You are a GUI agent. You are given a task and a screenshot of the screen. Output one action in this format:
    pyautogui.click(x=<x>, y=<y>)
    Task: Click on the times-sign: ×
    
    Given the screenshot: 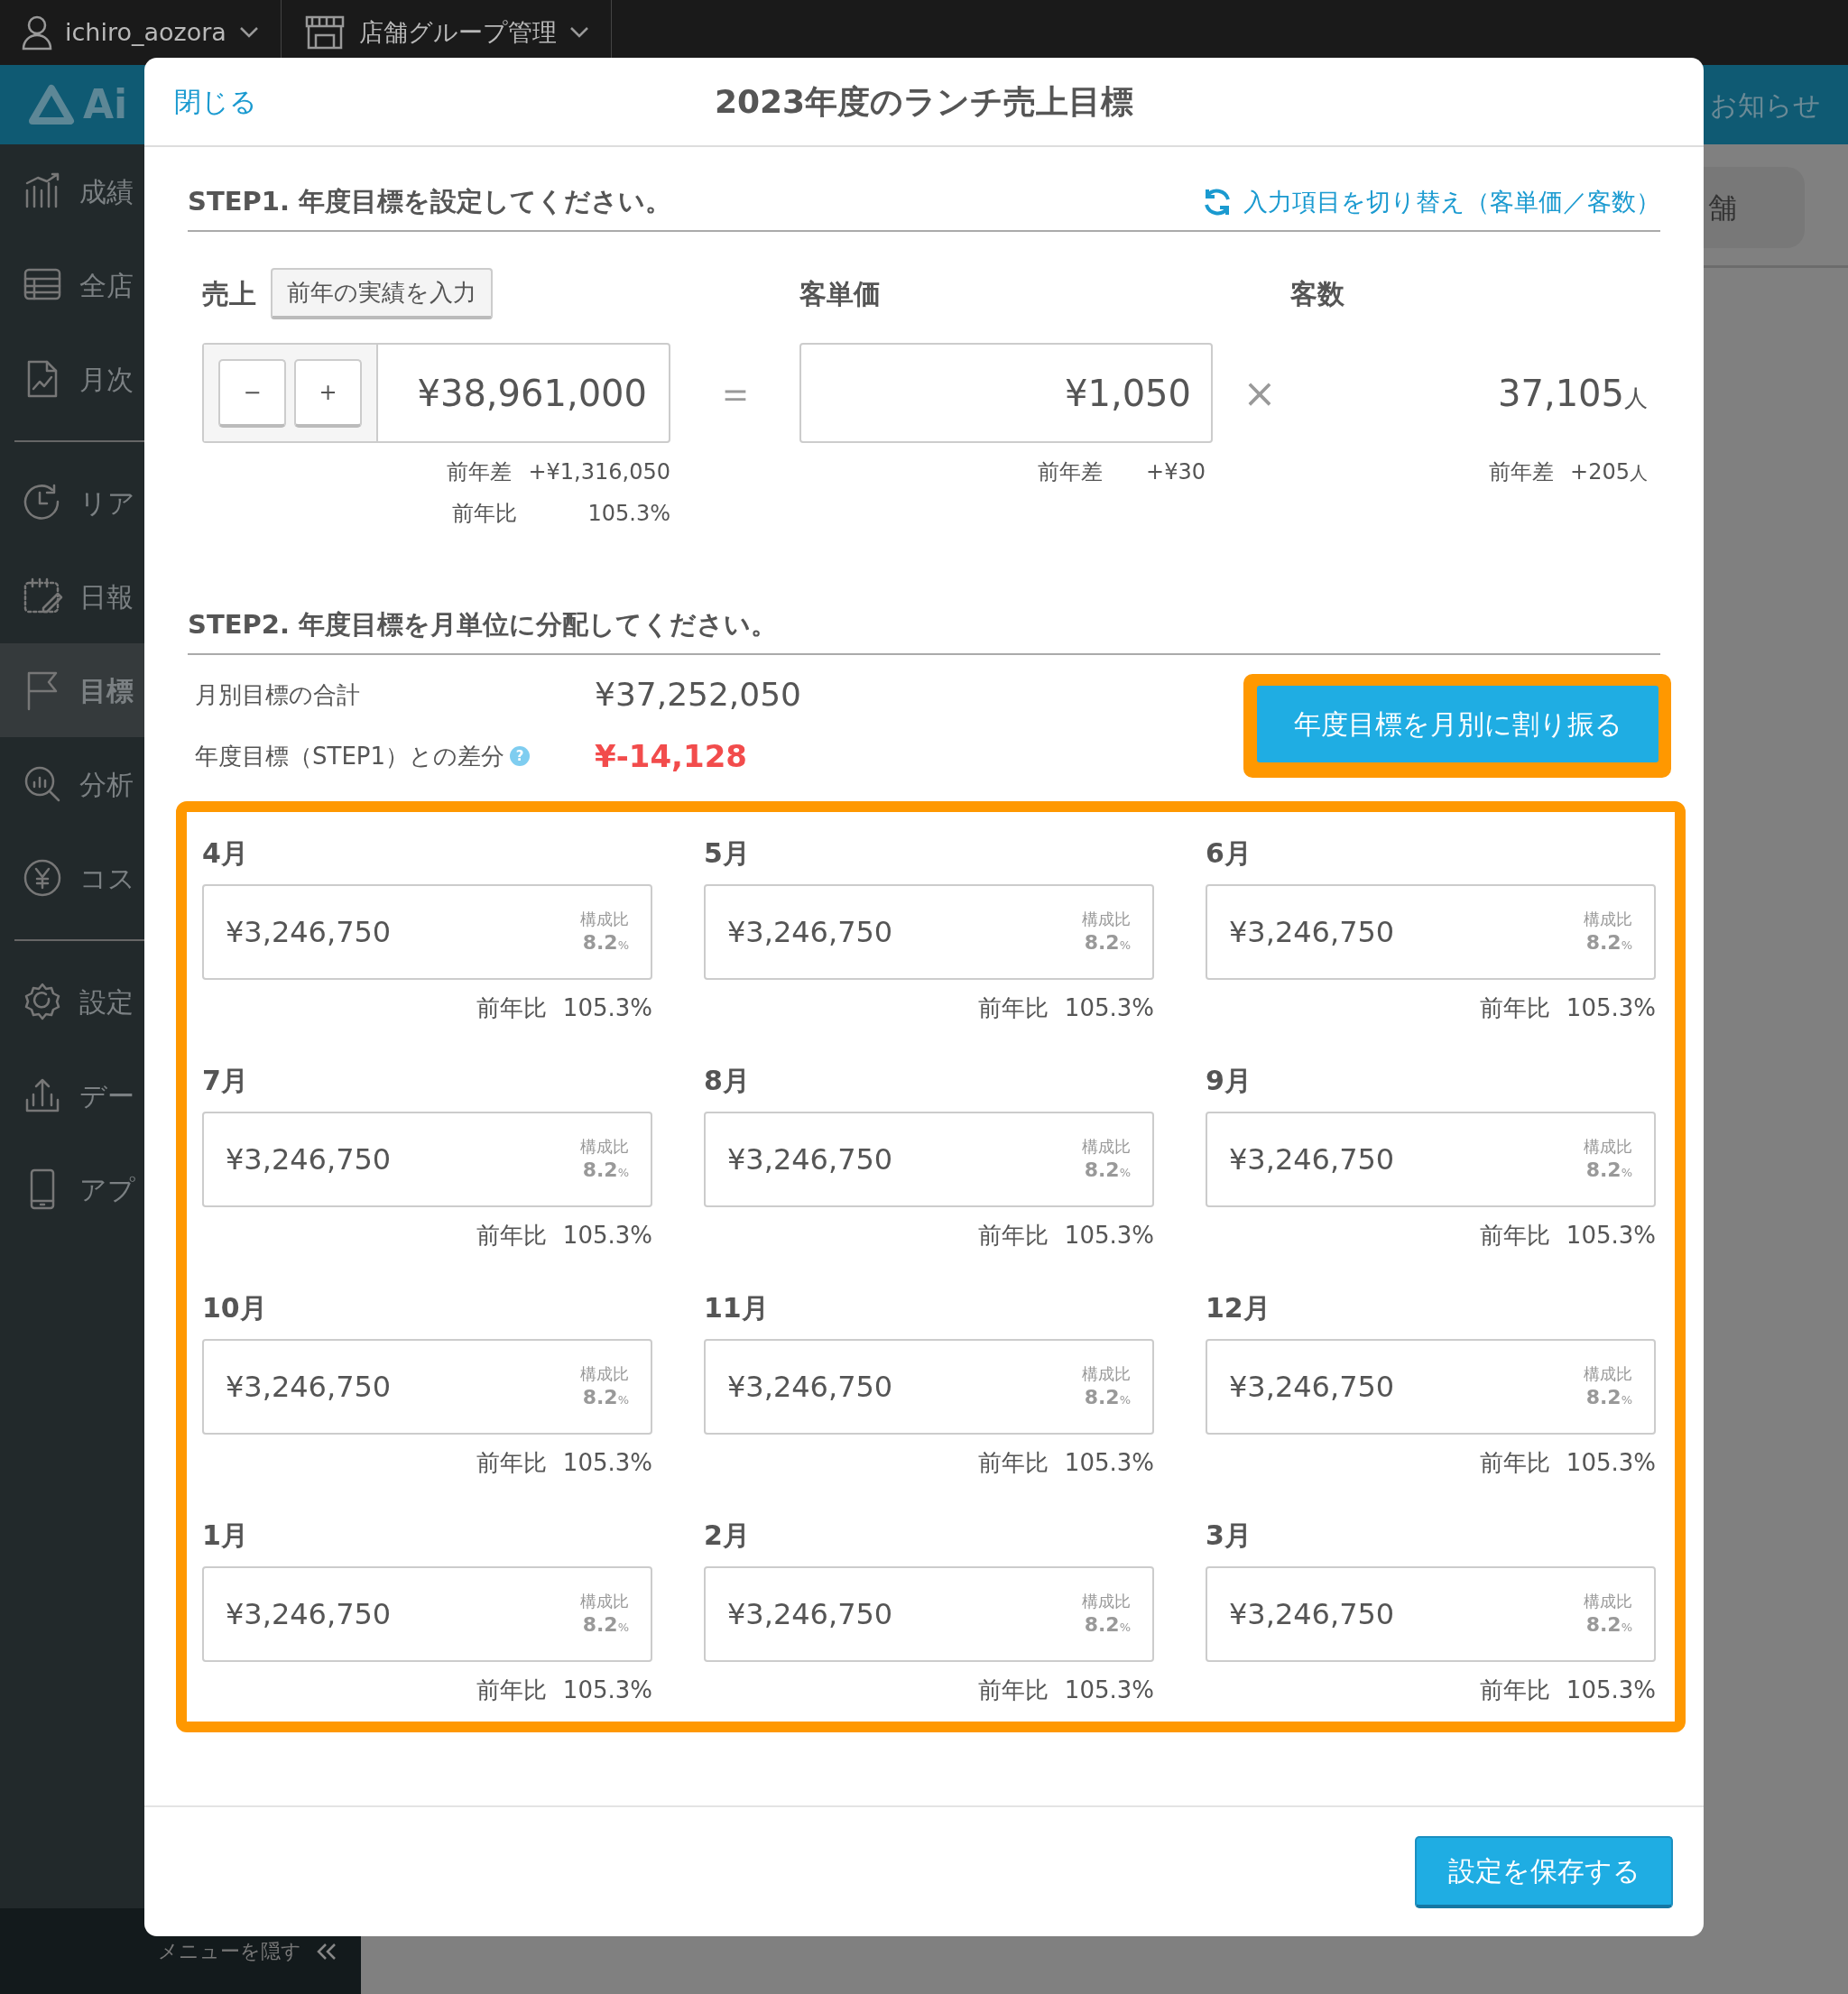 What is the action you would take?
    pyautogui.click(x=1260, y=393)
    